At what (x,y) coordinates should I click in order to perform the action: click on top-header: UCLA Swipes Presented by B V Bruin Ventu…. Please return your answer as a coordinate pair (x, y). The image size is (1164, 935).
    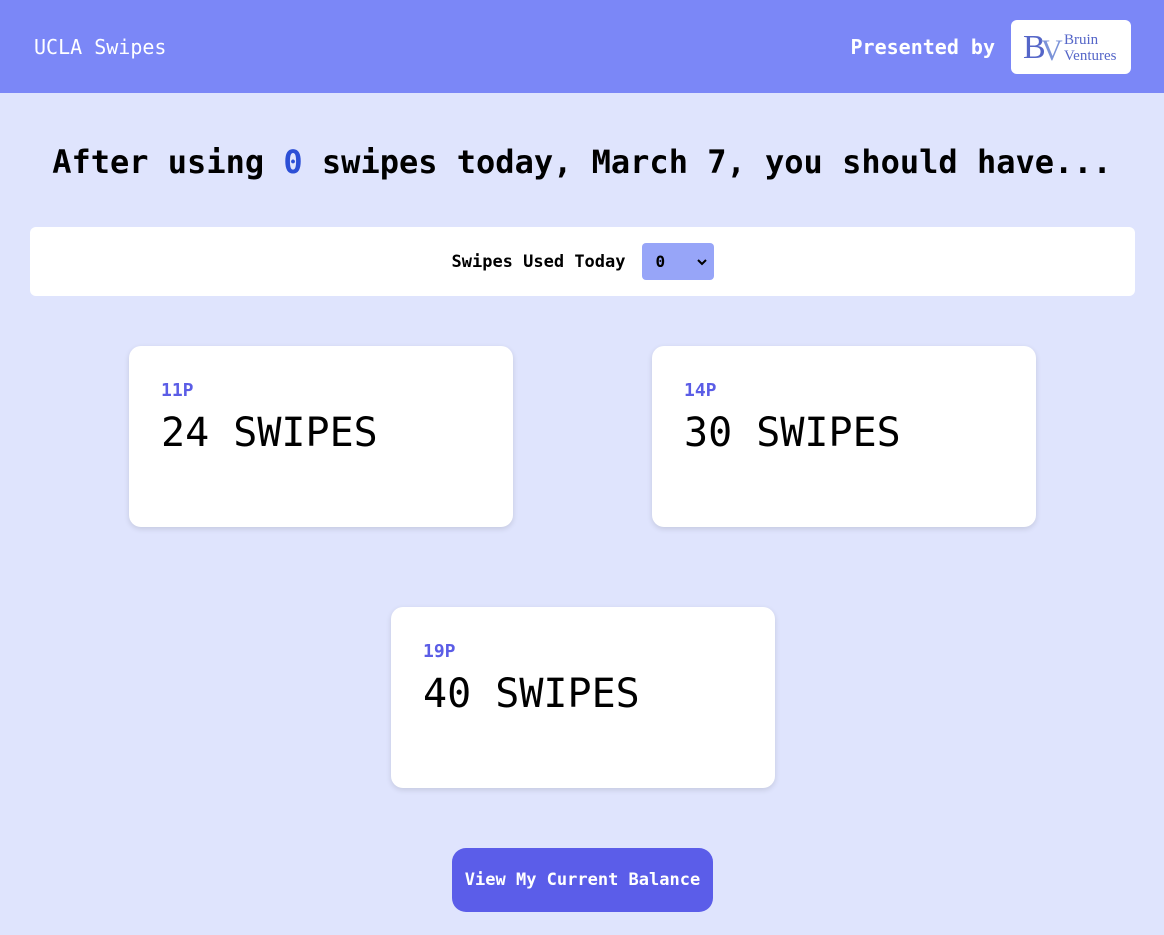
    Looking at the image, I should click on (582, 46).